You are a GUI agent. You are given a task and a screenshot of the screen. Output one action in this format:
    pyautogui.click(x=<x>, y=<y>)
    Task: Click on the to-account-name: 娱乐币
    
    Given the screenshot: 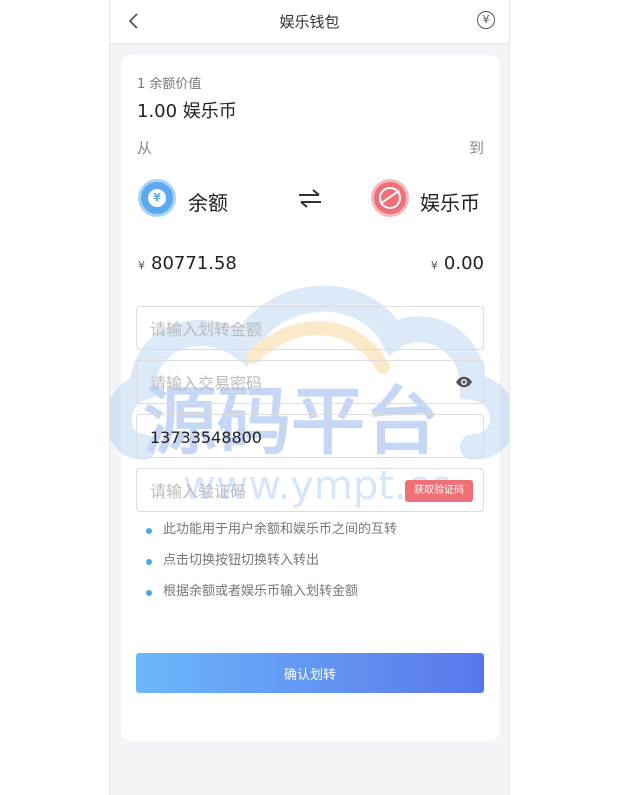 What is the action you would take?
    pyautogui.click(x=450, y=203)
    